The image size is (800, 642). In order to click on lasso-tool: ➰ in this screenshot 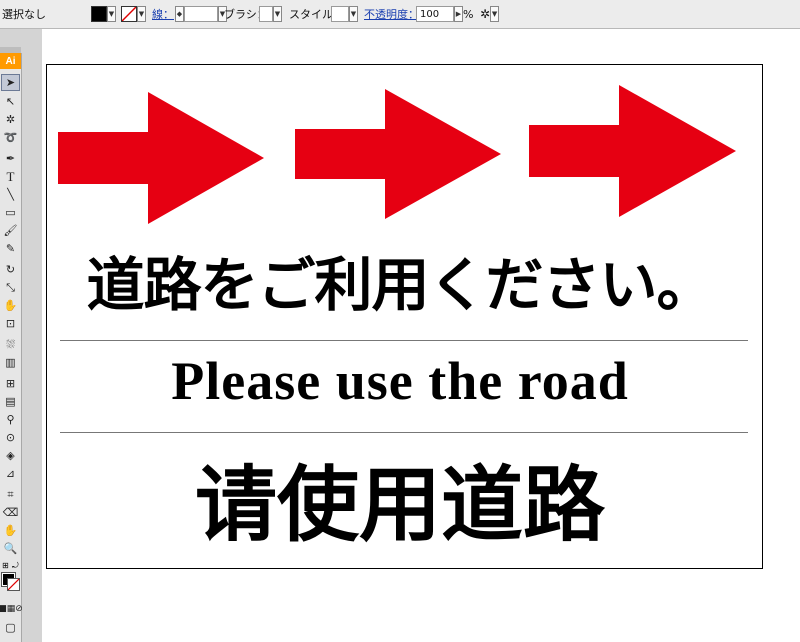, I will do `click(10, 137)`.